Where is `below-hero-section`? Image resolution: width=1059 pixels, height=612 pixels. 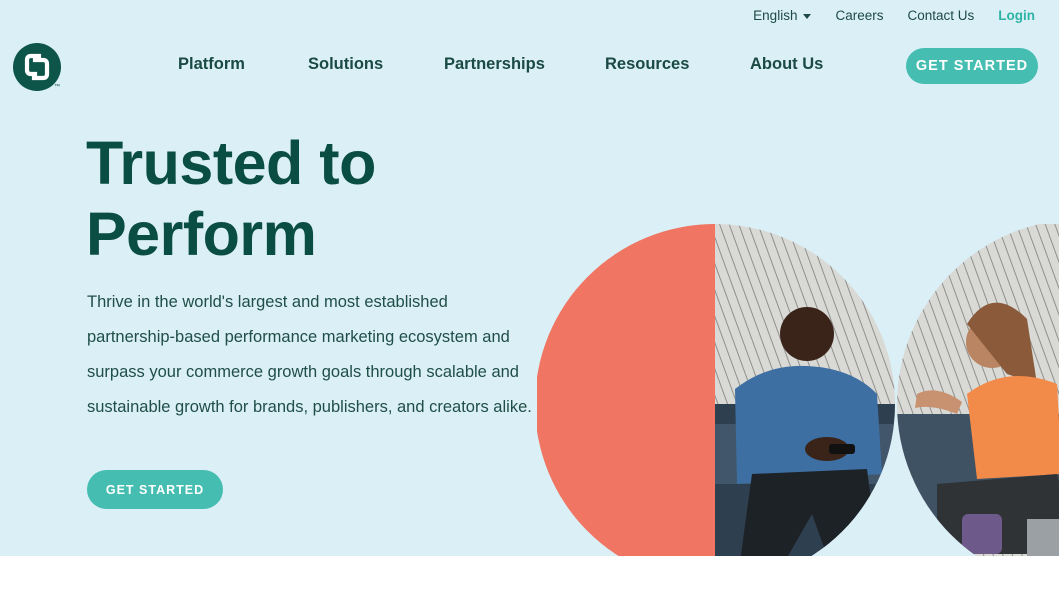 below-hero-section is located at coordinates (529, 584).